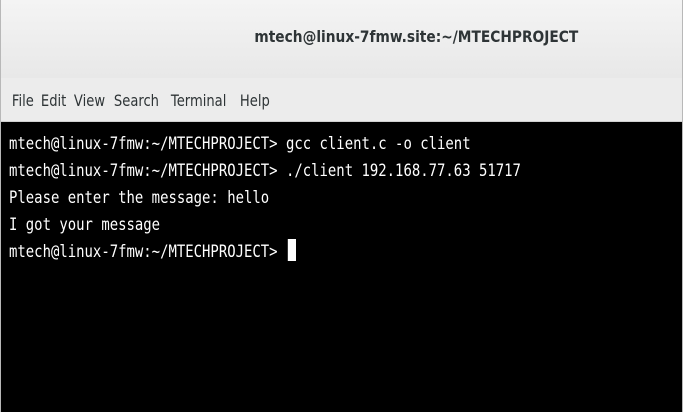 The height and width of the screenshot is (412, 683). Describe the element at coordinates (89, 99) in the screenshot. I see `menu-view: View` at that location.